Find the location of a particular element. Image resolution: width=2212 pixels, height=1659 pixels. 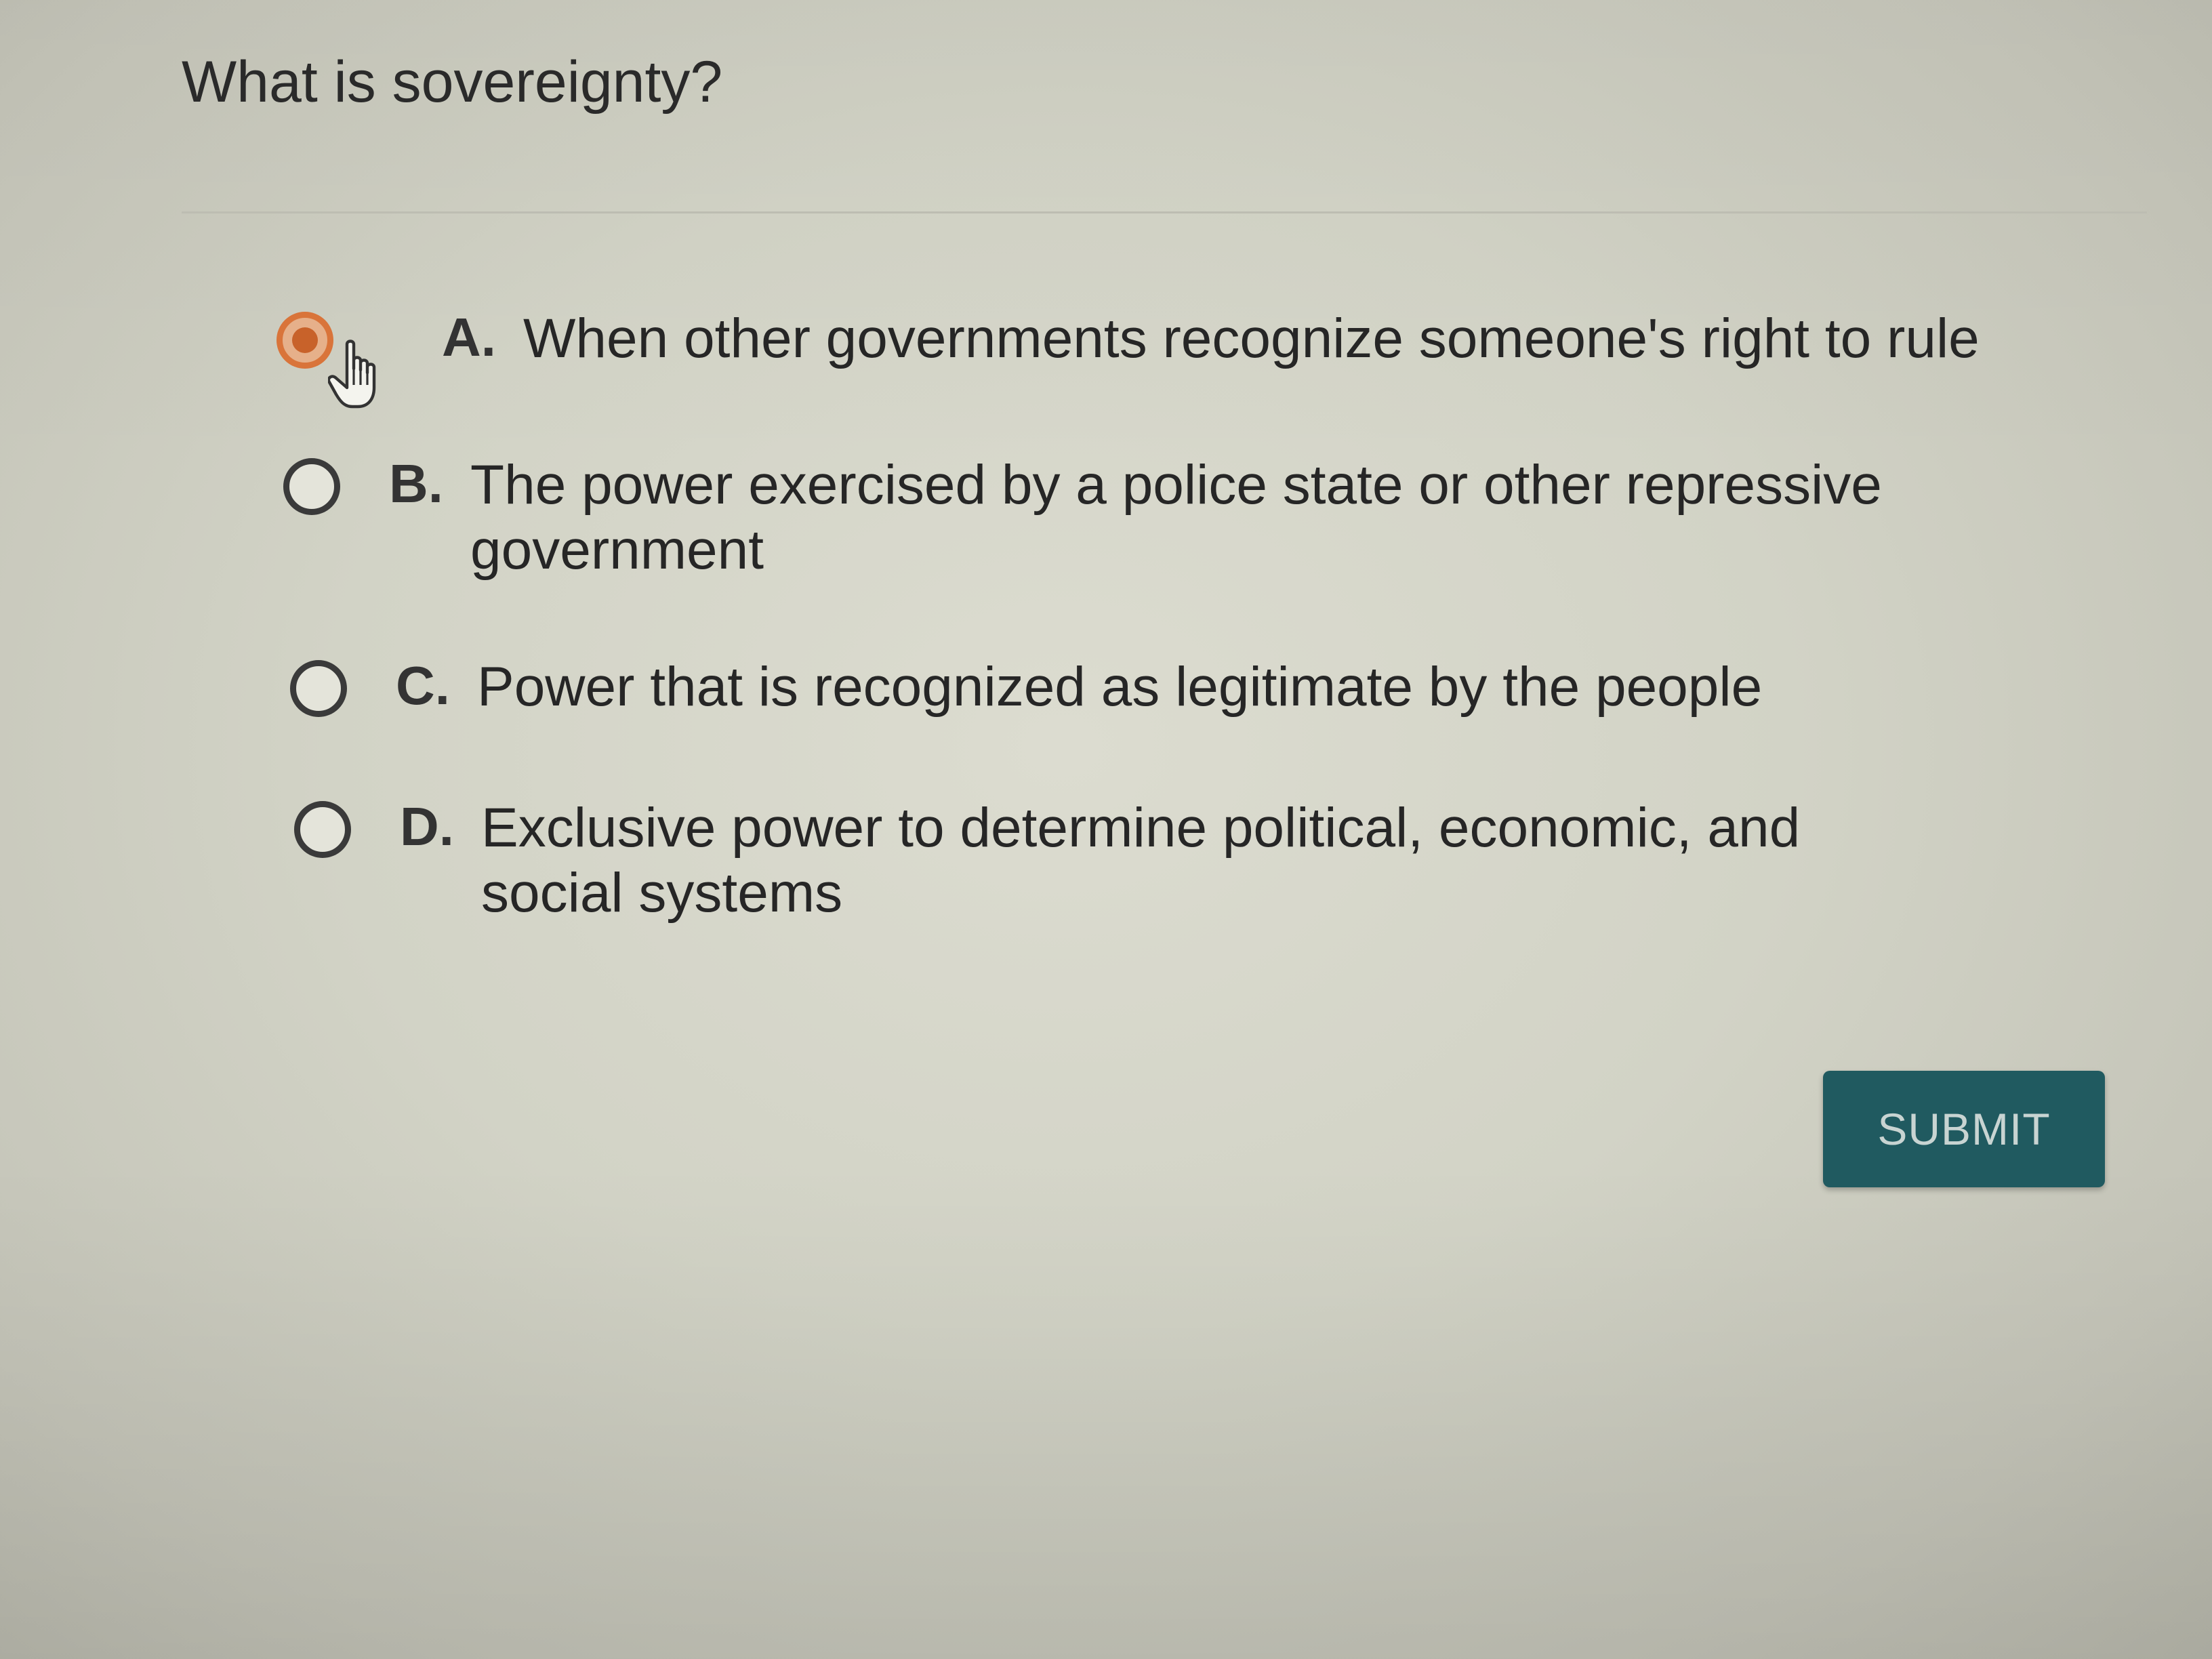

radio-button-d is located at coordinates (322, 829).